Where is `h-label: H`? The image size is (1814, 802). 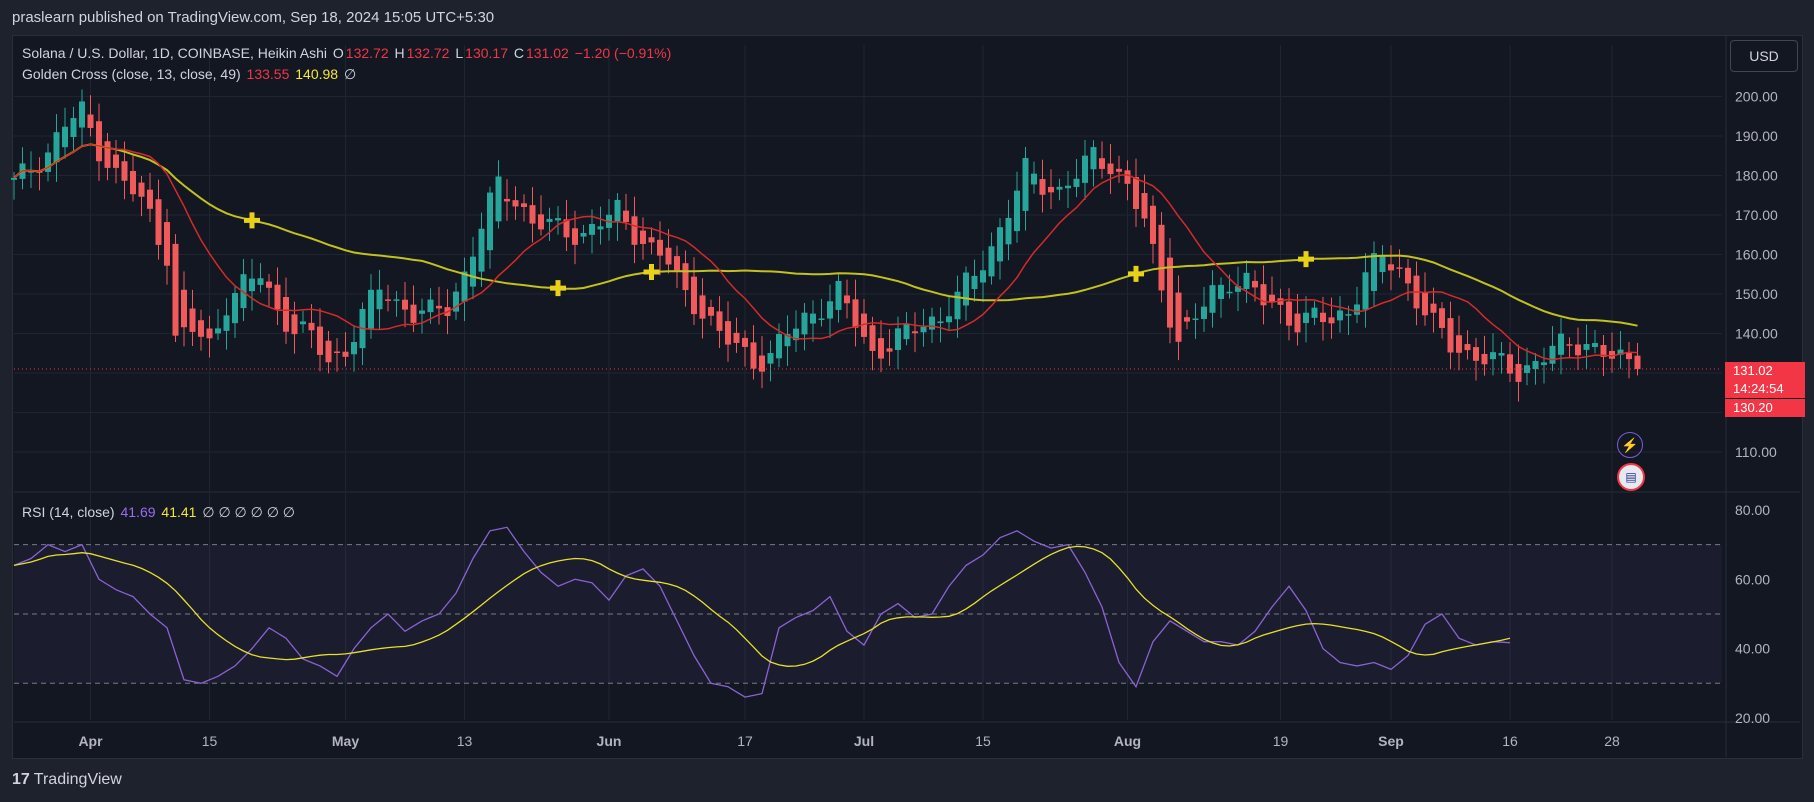 h-label: H is located at coordinates (399, 53).